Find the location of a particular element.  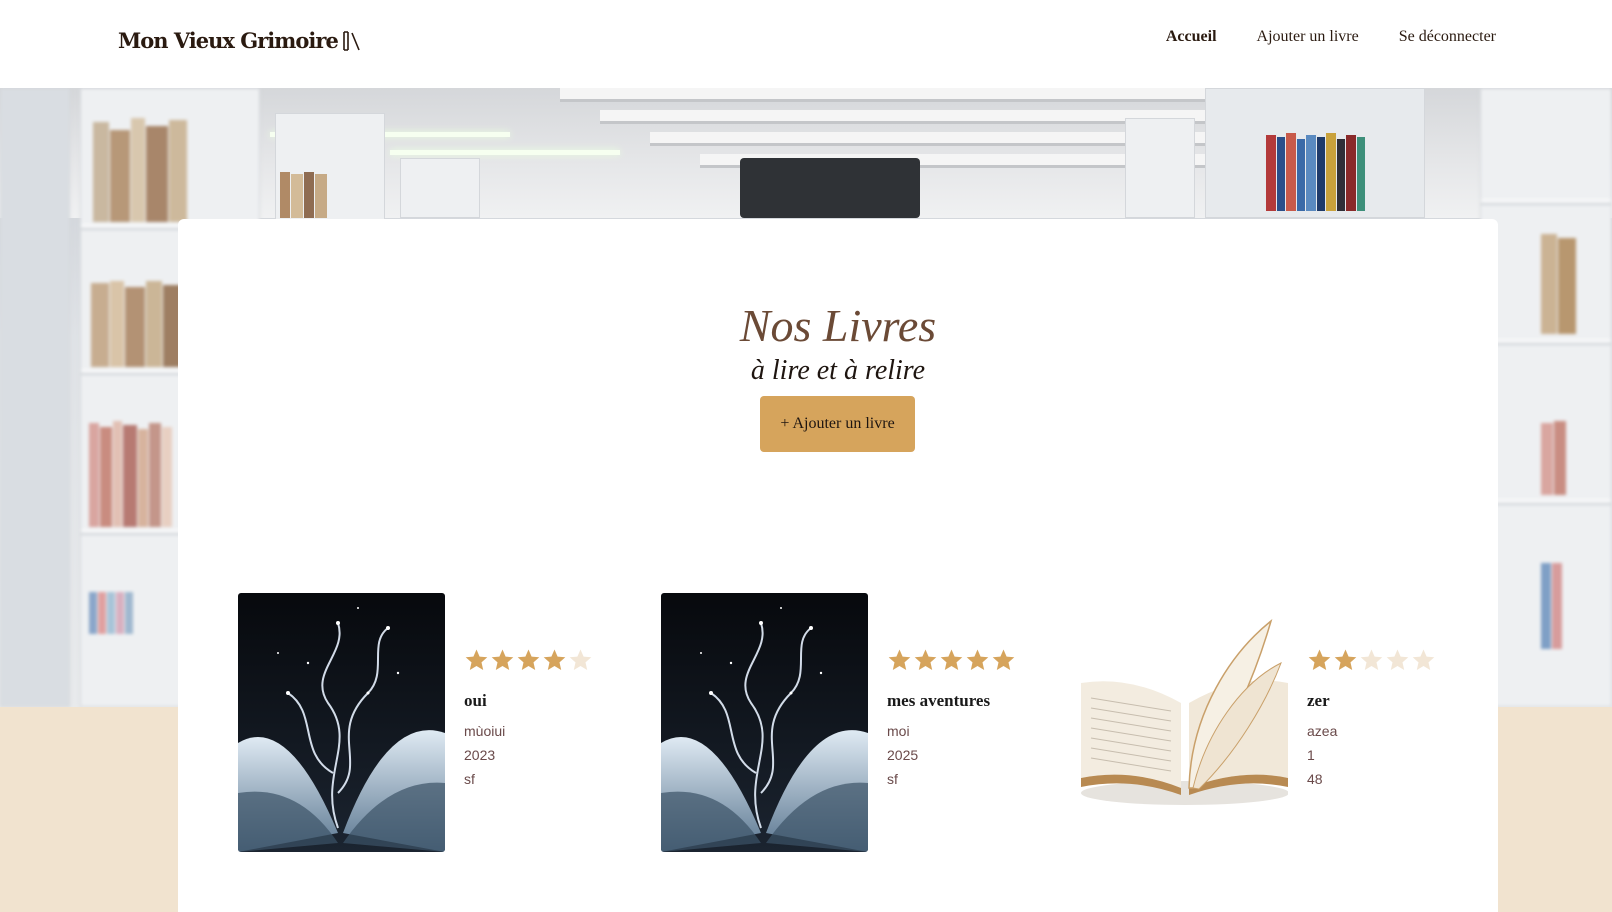

ceiling-light is located at coordinates (505, 152).